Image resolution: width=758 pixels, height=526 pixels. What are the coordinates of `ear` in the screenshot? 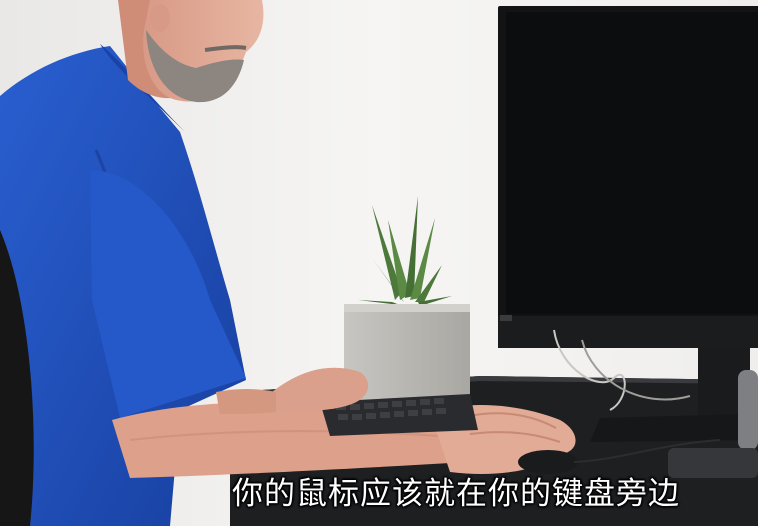 It's located at (160, 18).